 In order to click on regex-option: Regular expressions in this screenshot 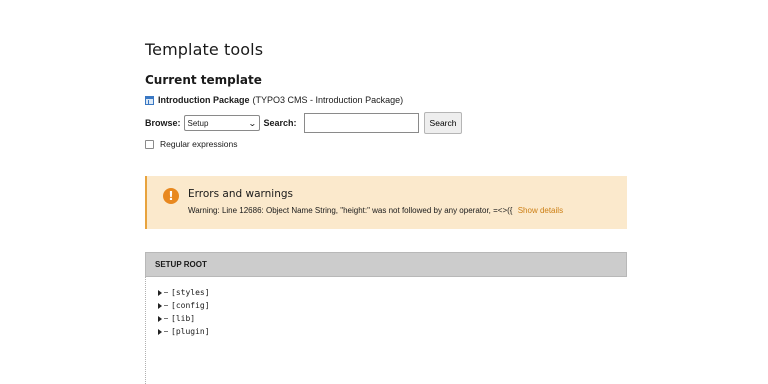, I will do `click(191, 144)`.